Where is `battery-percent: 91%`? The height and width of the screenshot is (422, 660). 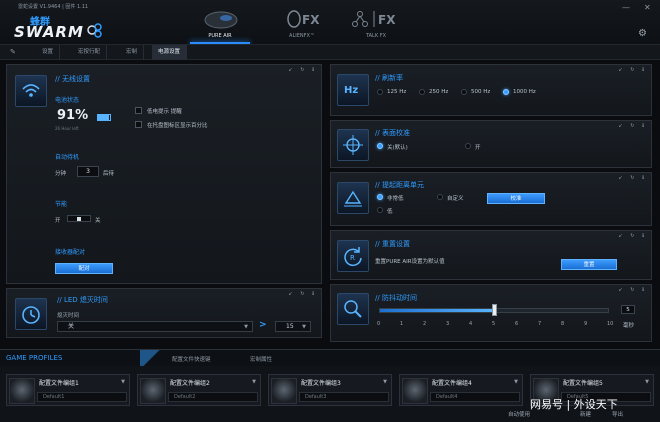
battery-percent: 91% is located at coordinates (73, 115).